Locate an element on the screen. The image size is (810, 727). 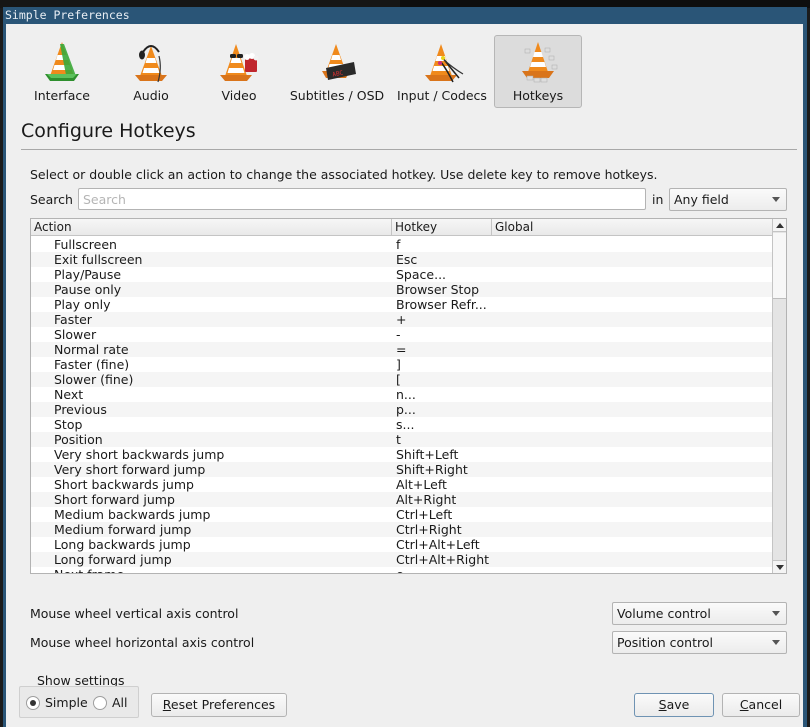
search-field-value: Any field is located at coordinates (701, 199).